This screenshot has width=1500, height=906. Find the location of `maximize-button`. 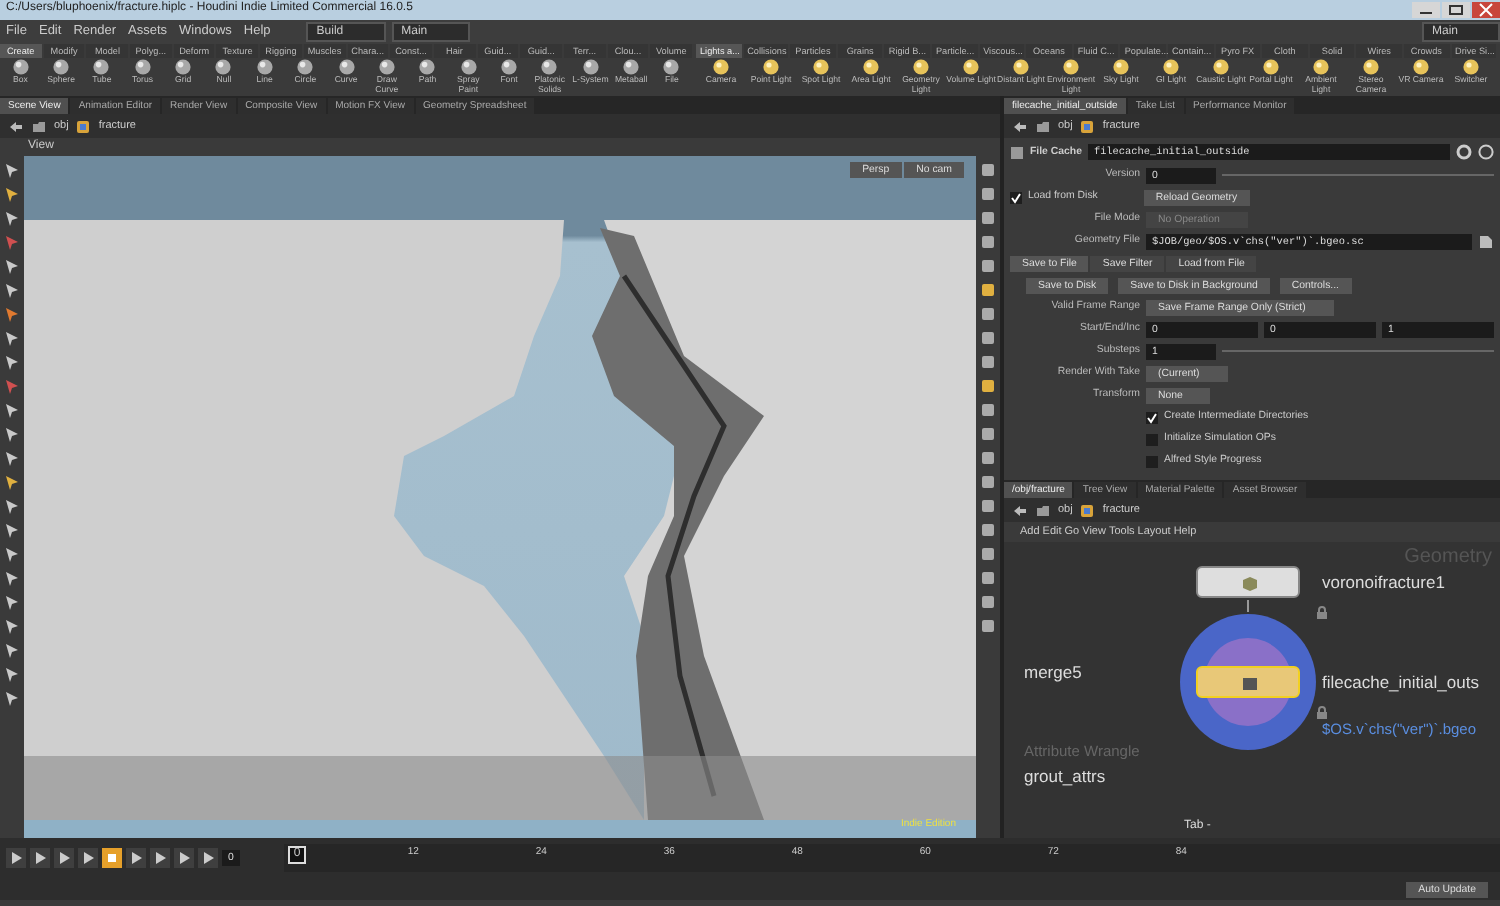

maximize-button is located at coordinates (1456, 10).